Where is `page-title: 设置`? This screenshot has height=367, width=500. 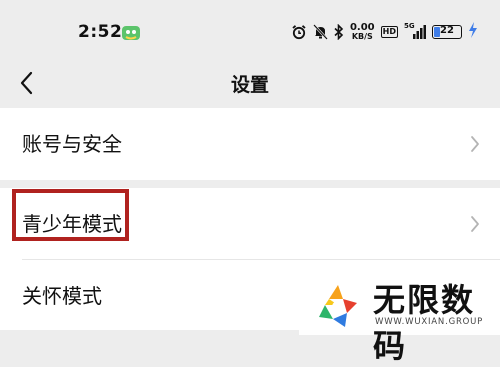 page-title: 设置 is located at coordinates (249, 85).